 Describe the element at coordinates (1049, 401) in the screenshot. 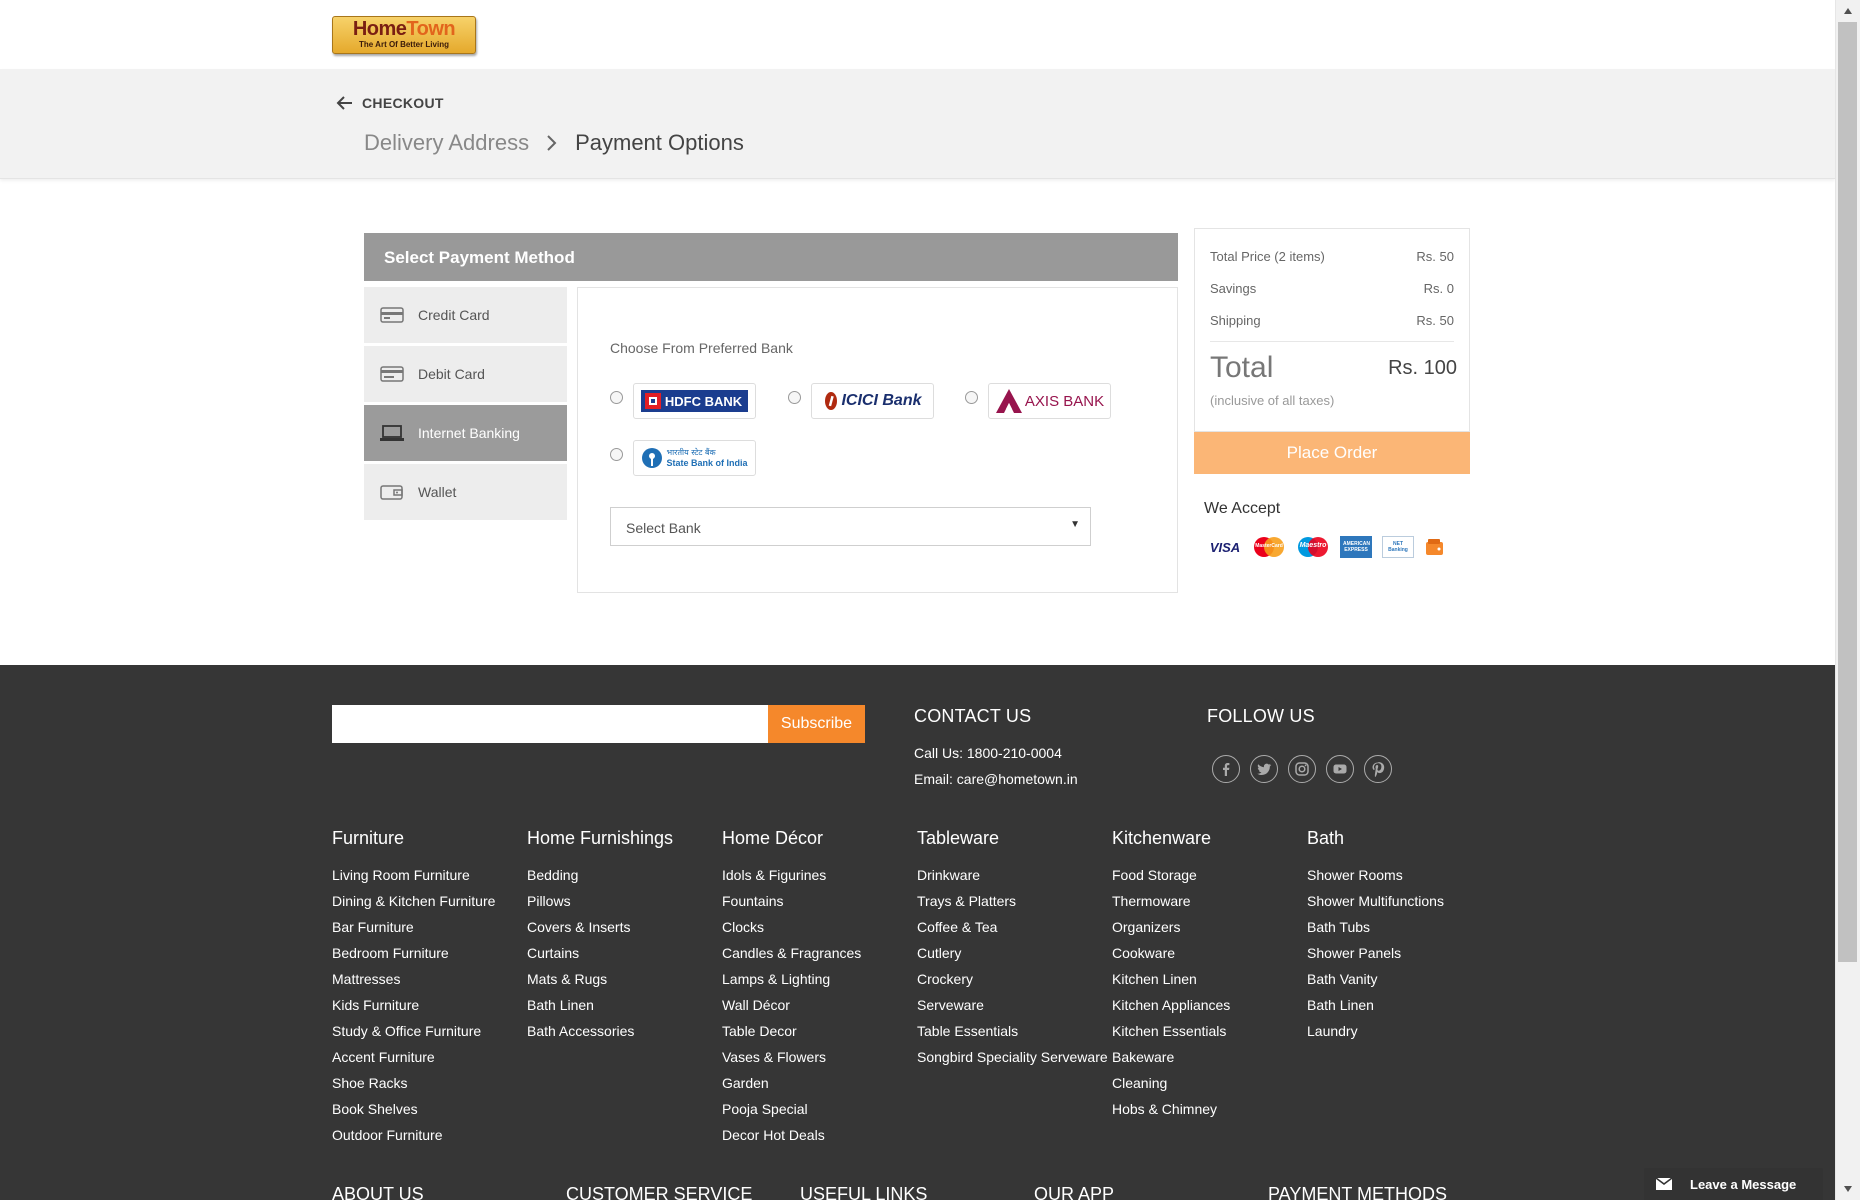

I see `bank-axis: AXIS BANK` at that location.